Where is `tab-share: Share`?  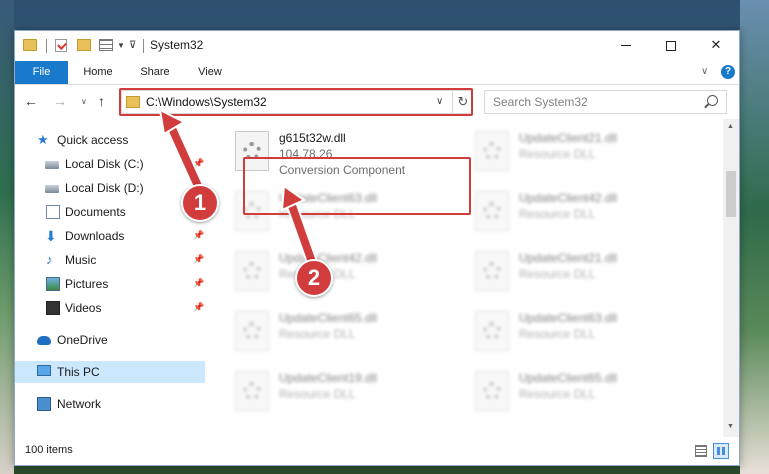 tab-share: Share is located at coordinates (155, 72).